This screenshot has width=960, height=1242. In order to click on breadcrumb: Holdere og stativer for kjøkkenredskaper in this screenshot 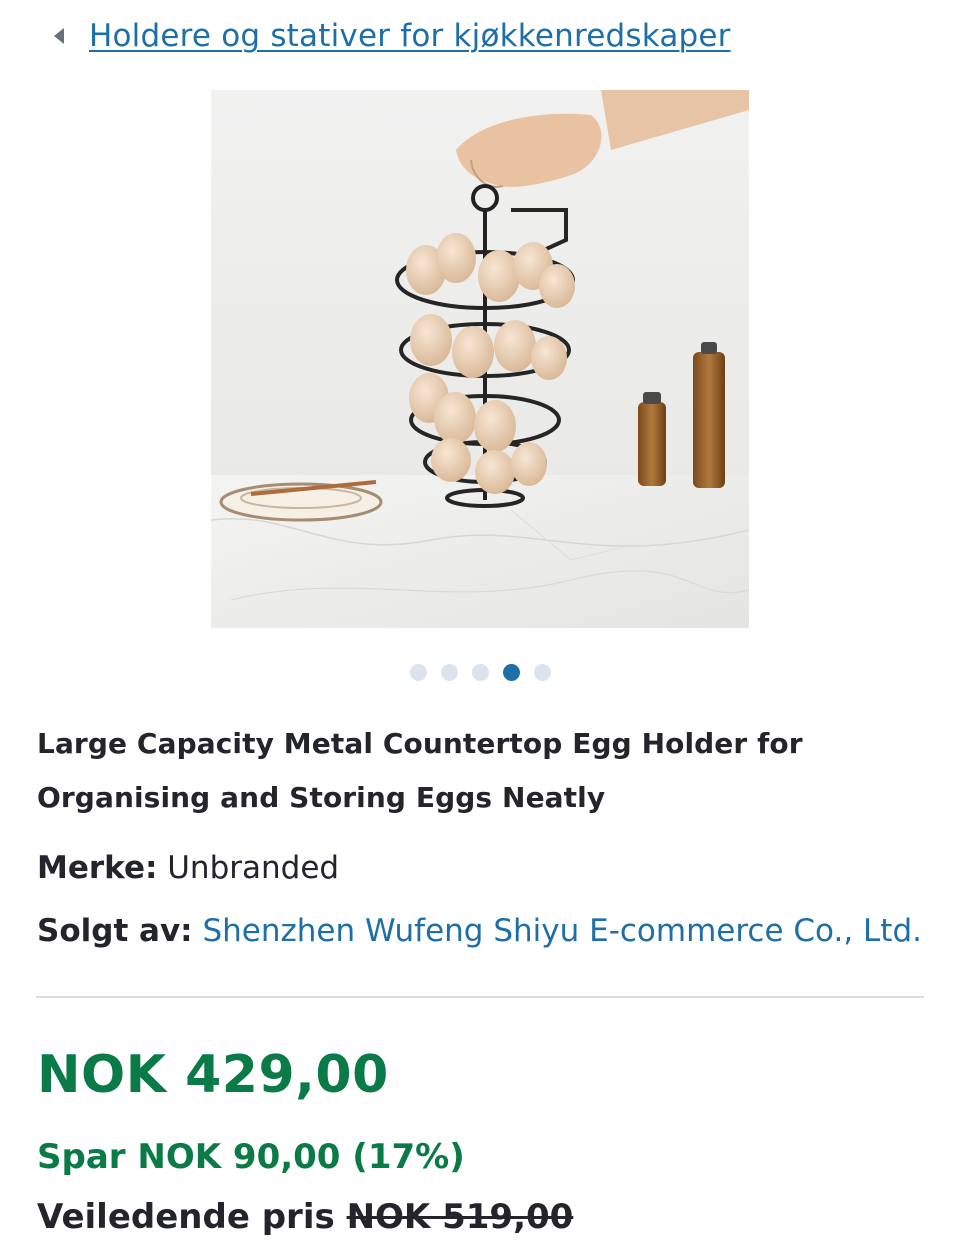, I will do `click(392, 36)`.